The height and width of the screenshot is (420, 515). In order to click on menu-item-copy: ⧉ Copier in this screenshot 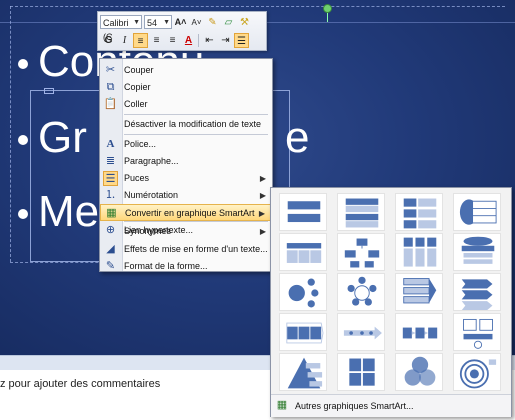, I will do `click(186, 87)`.